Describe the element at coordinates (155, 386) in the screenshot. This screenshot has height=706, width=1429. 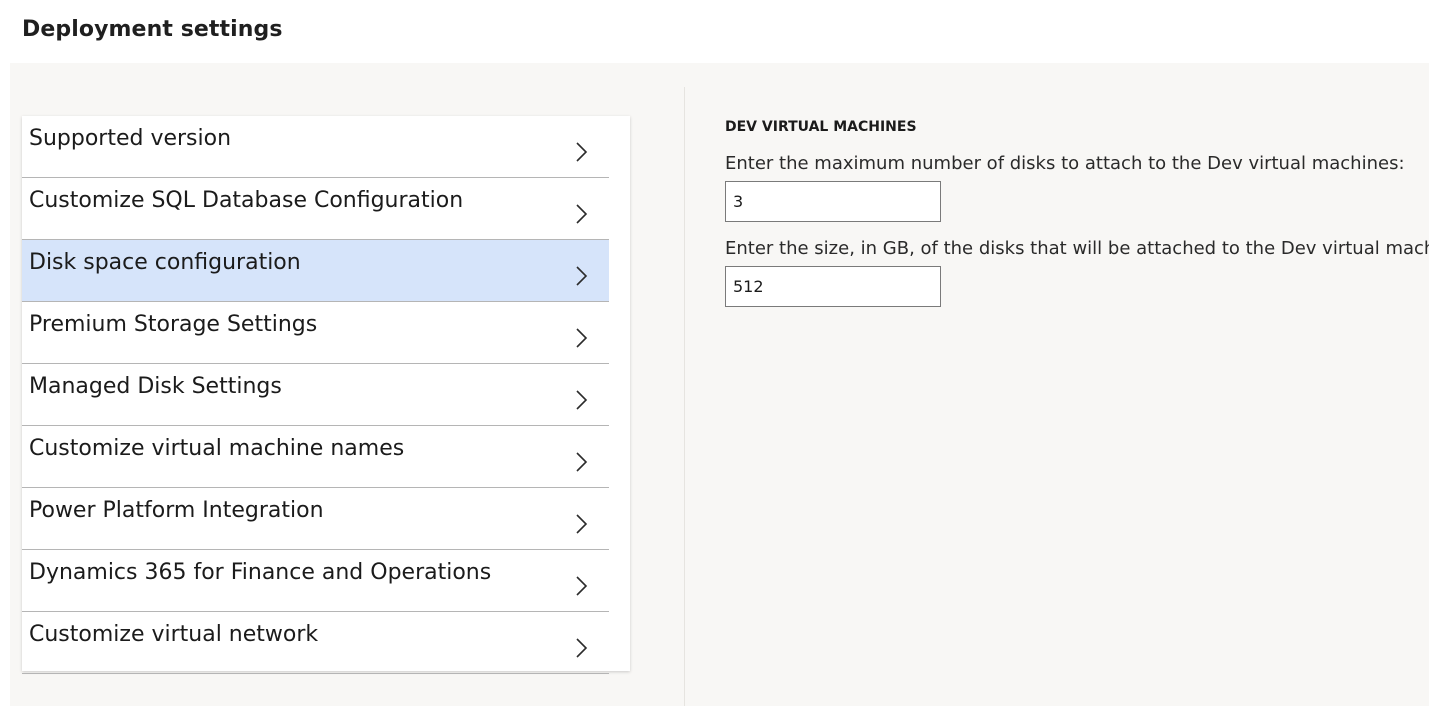
I see `nav-item-label: Managed Disk Settings` at that location.